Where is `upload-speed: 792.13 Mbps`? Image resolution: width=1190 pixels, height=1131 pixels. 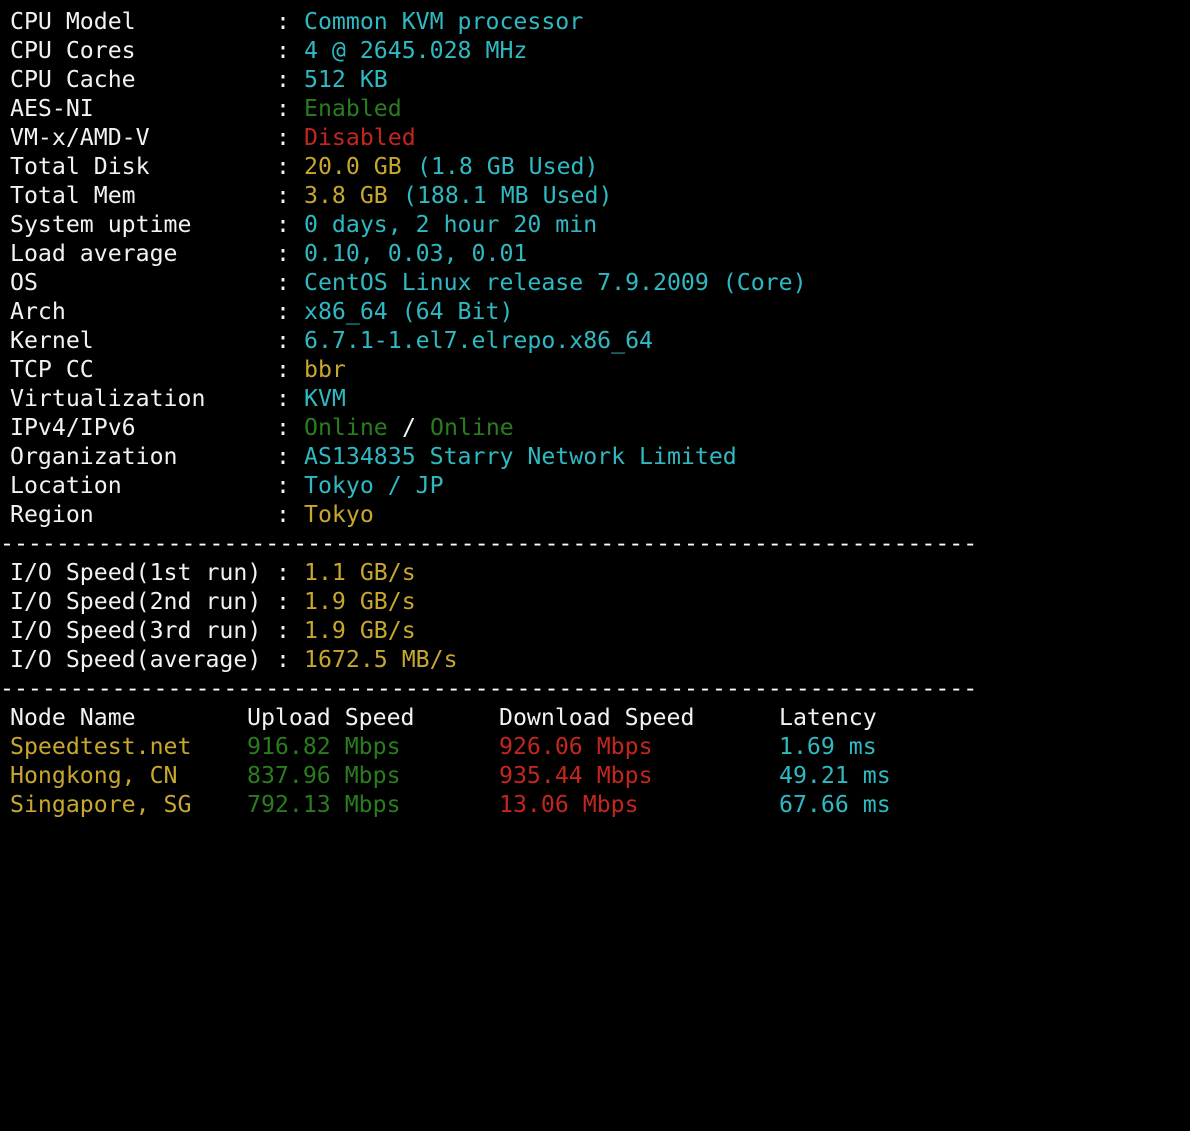 upload-speed: 792.13 Mbps is located at coordinates (324, 804).